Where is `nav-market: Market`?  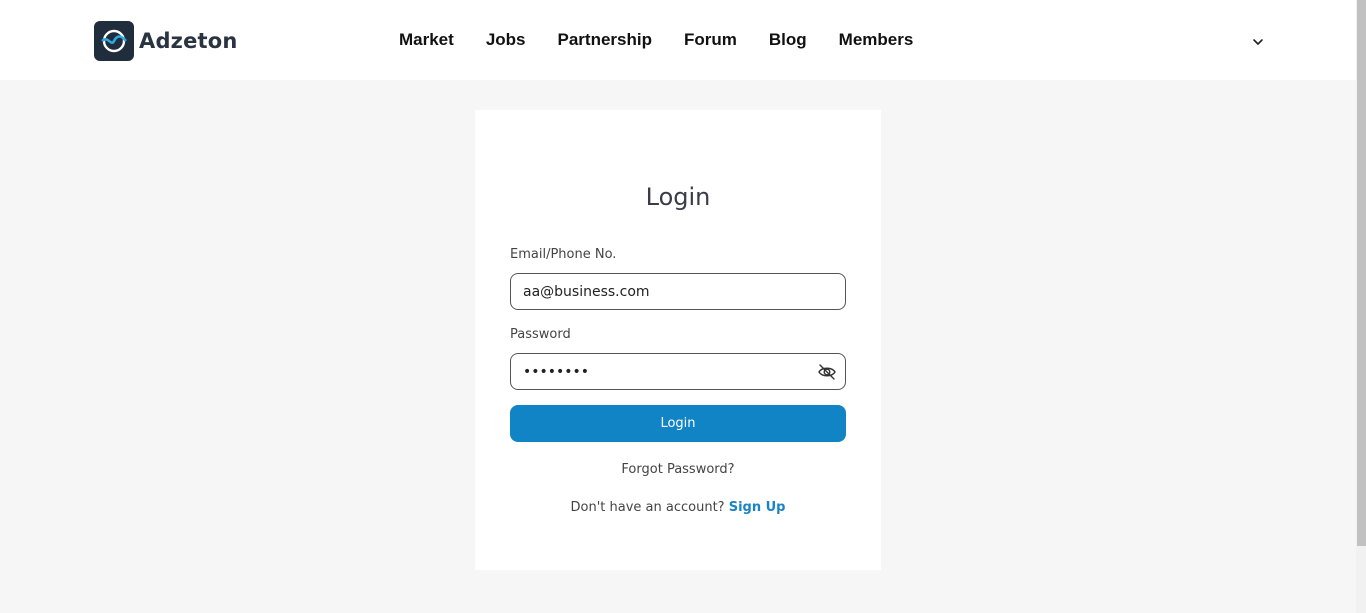 nav-market: Market is located at coordinates (426, 40).